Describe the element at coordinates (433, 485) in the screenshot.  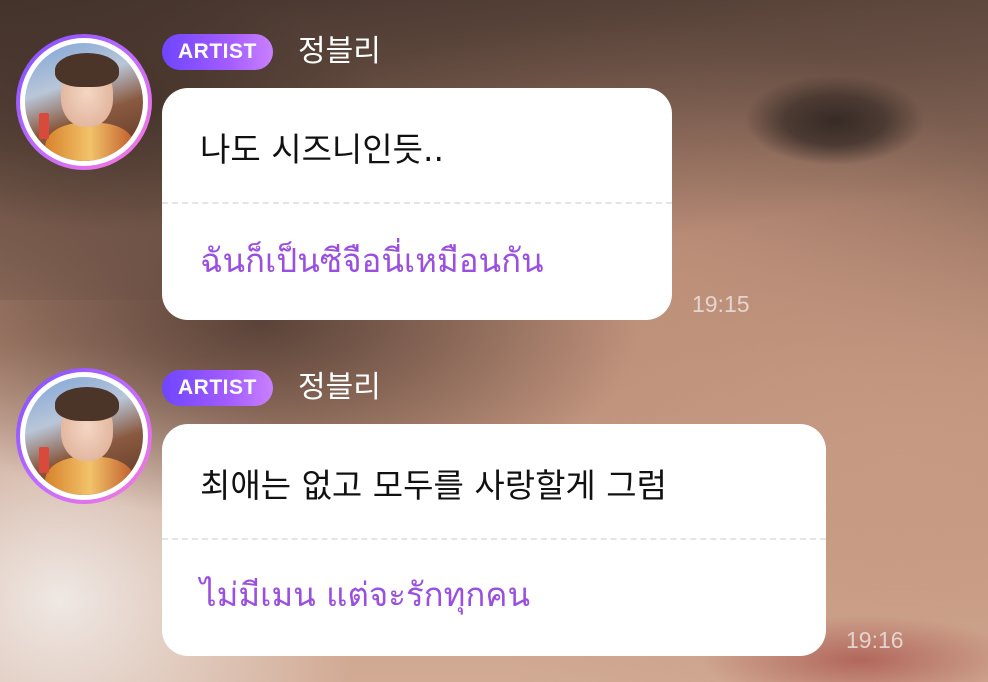
I see `message-text: 최애는 없고 모두를 사랑할게 그럼` at that location.